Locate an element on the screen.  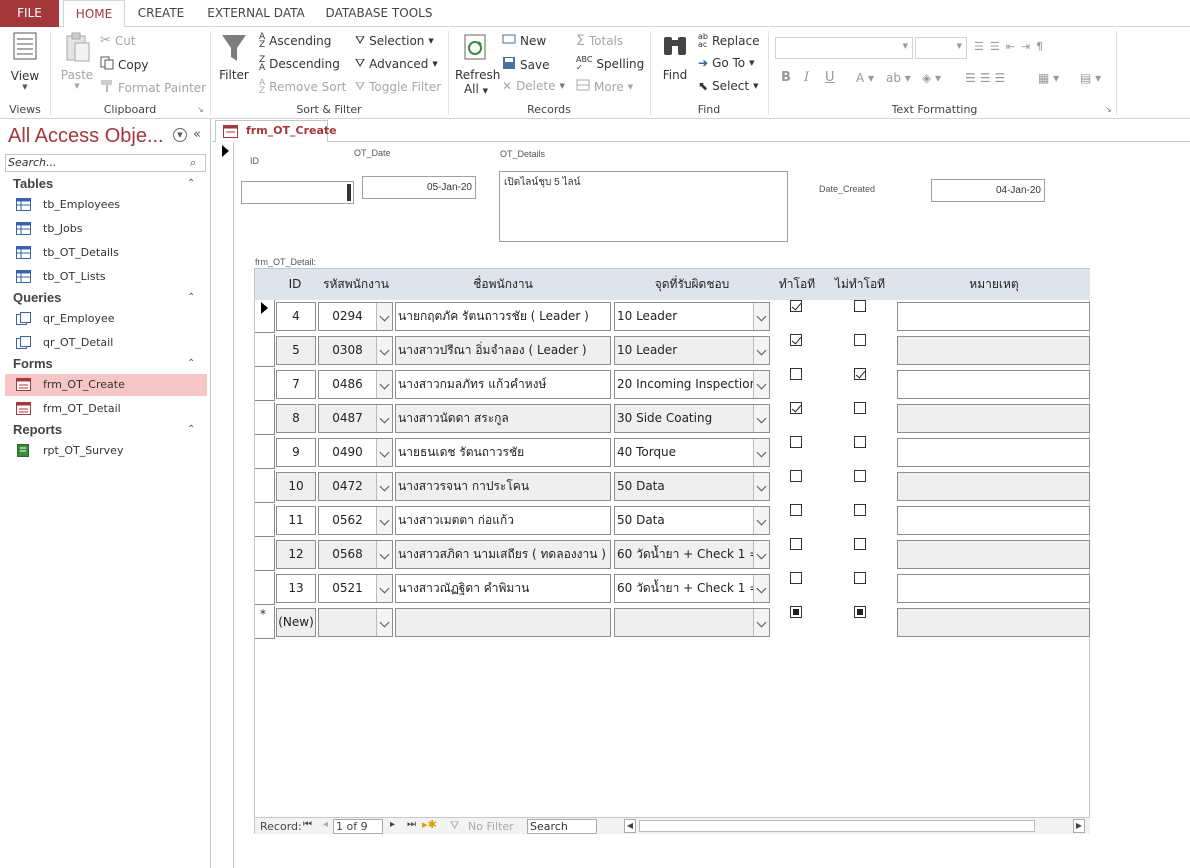
paste-dropdown-icon: ▼ is located at coordinates (77, 86).